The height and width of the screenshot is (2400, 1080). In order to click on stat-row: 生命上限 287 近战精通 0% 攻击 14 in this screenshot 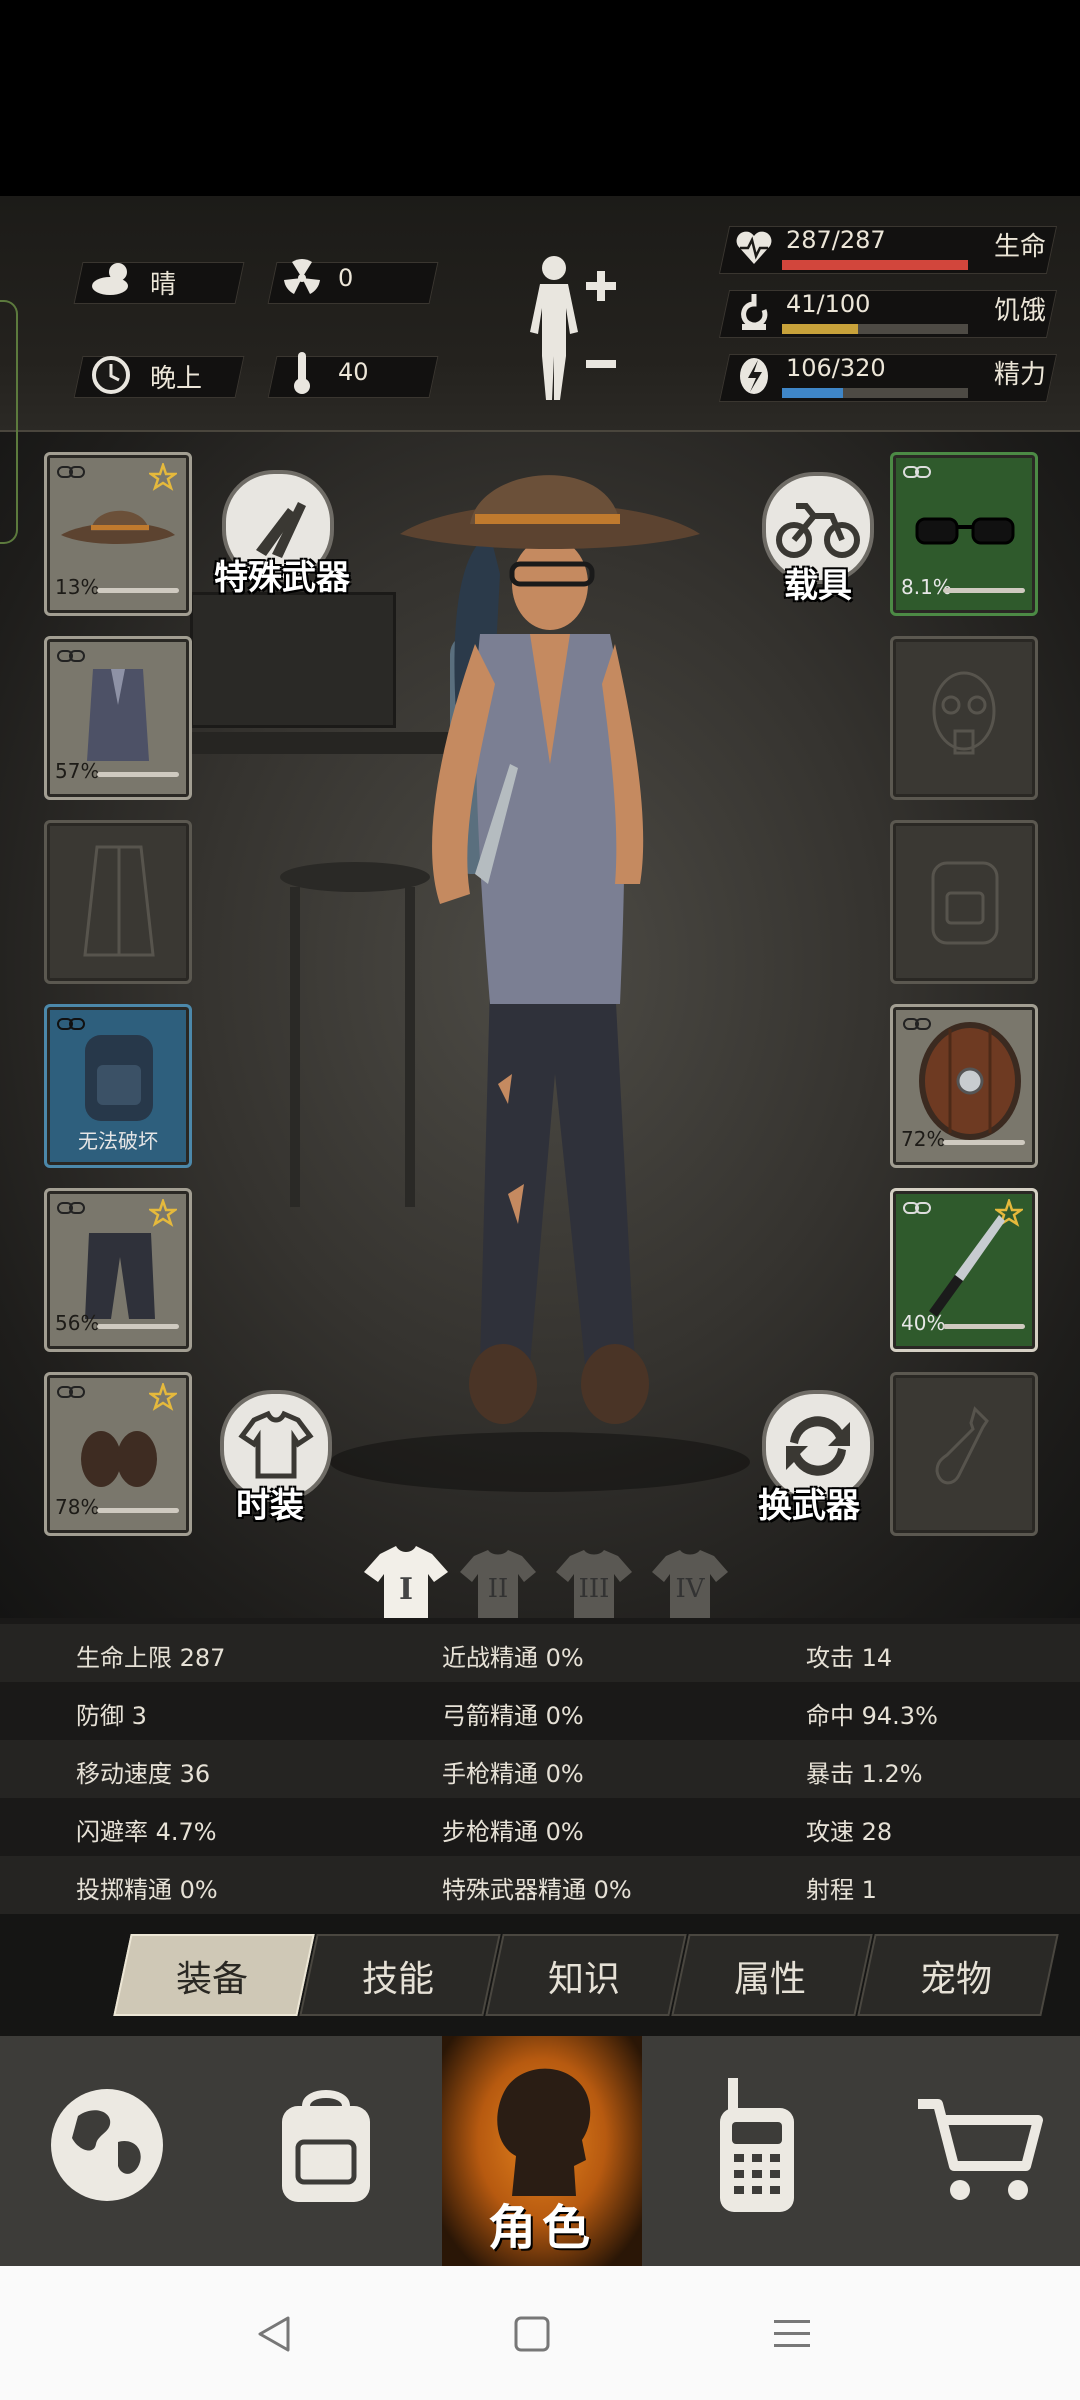, I will do `click(540, 1653)`.